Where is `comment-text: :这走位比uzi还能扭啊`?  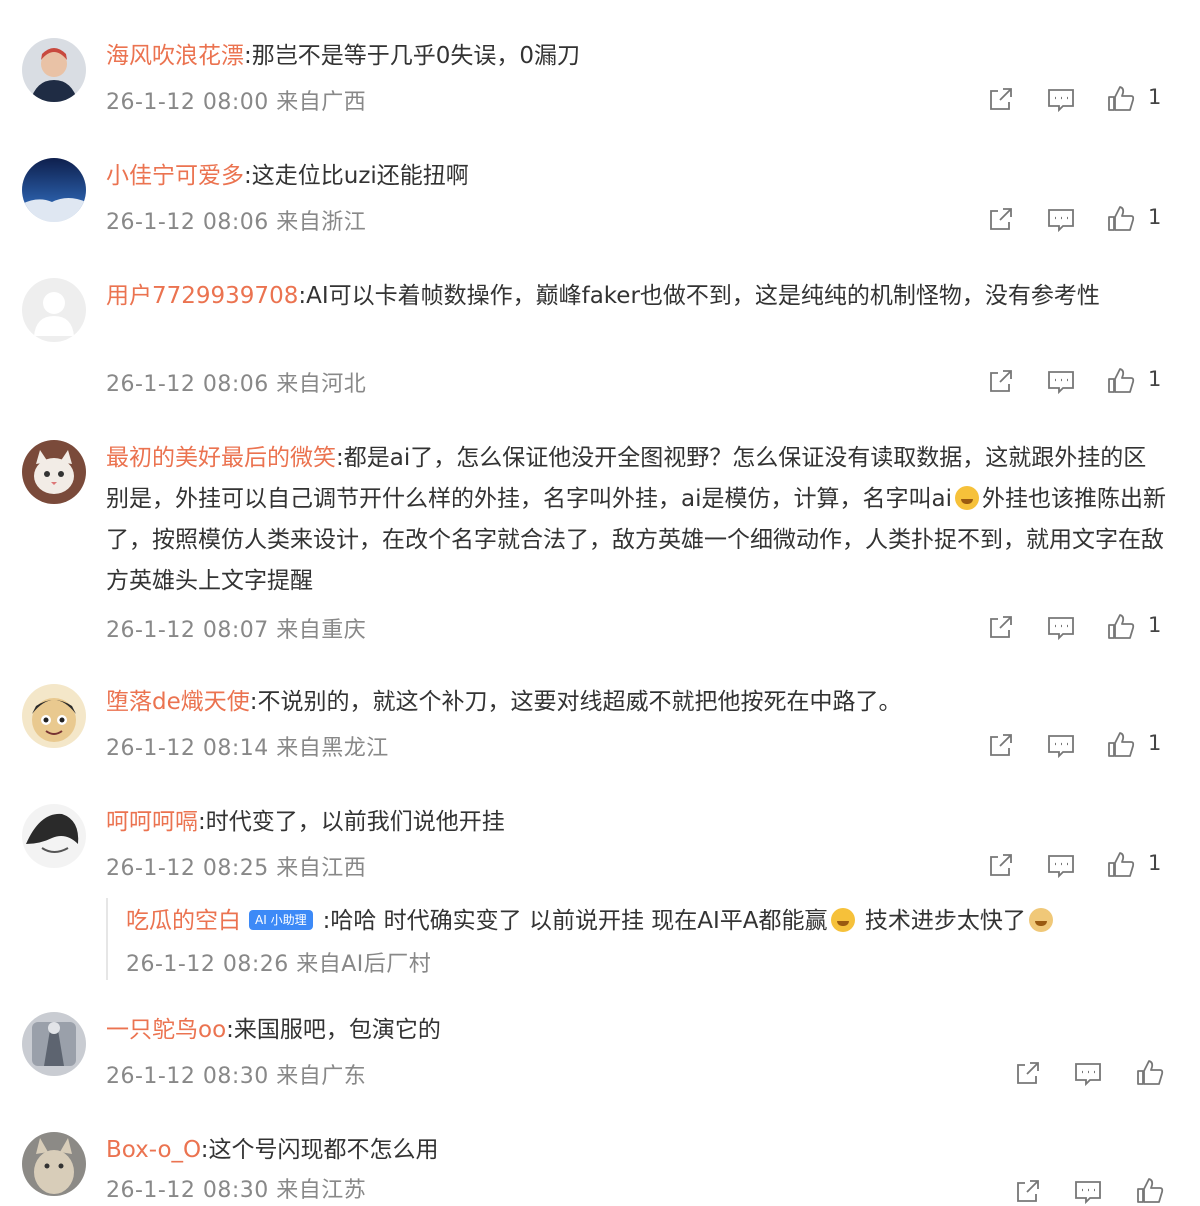
comment-text: :这走位比uzi还能扭啊 is located at coordinates (356, 176).